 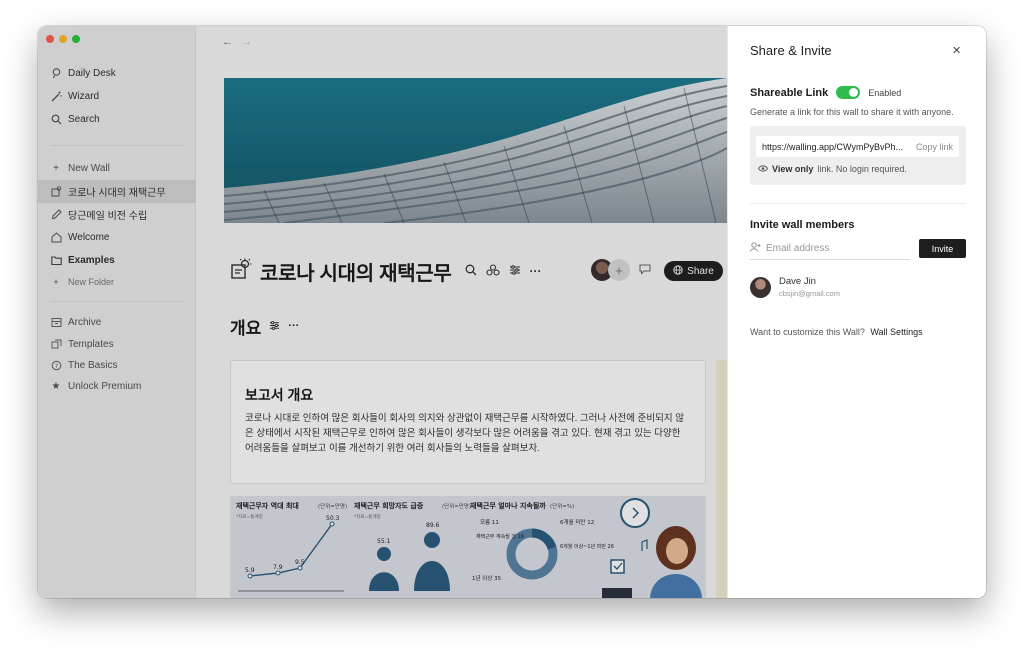 What do you see at coordinates (333, 518) in the screenshot?
I see `infographic-value: 50.3` at bounding box center [333, 518].